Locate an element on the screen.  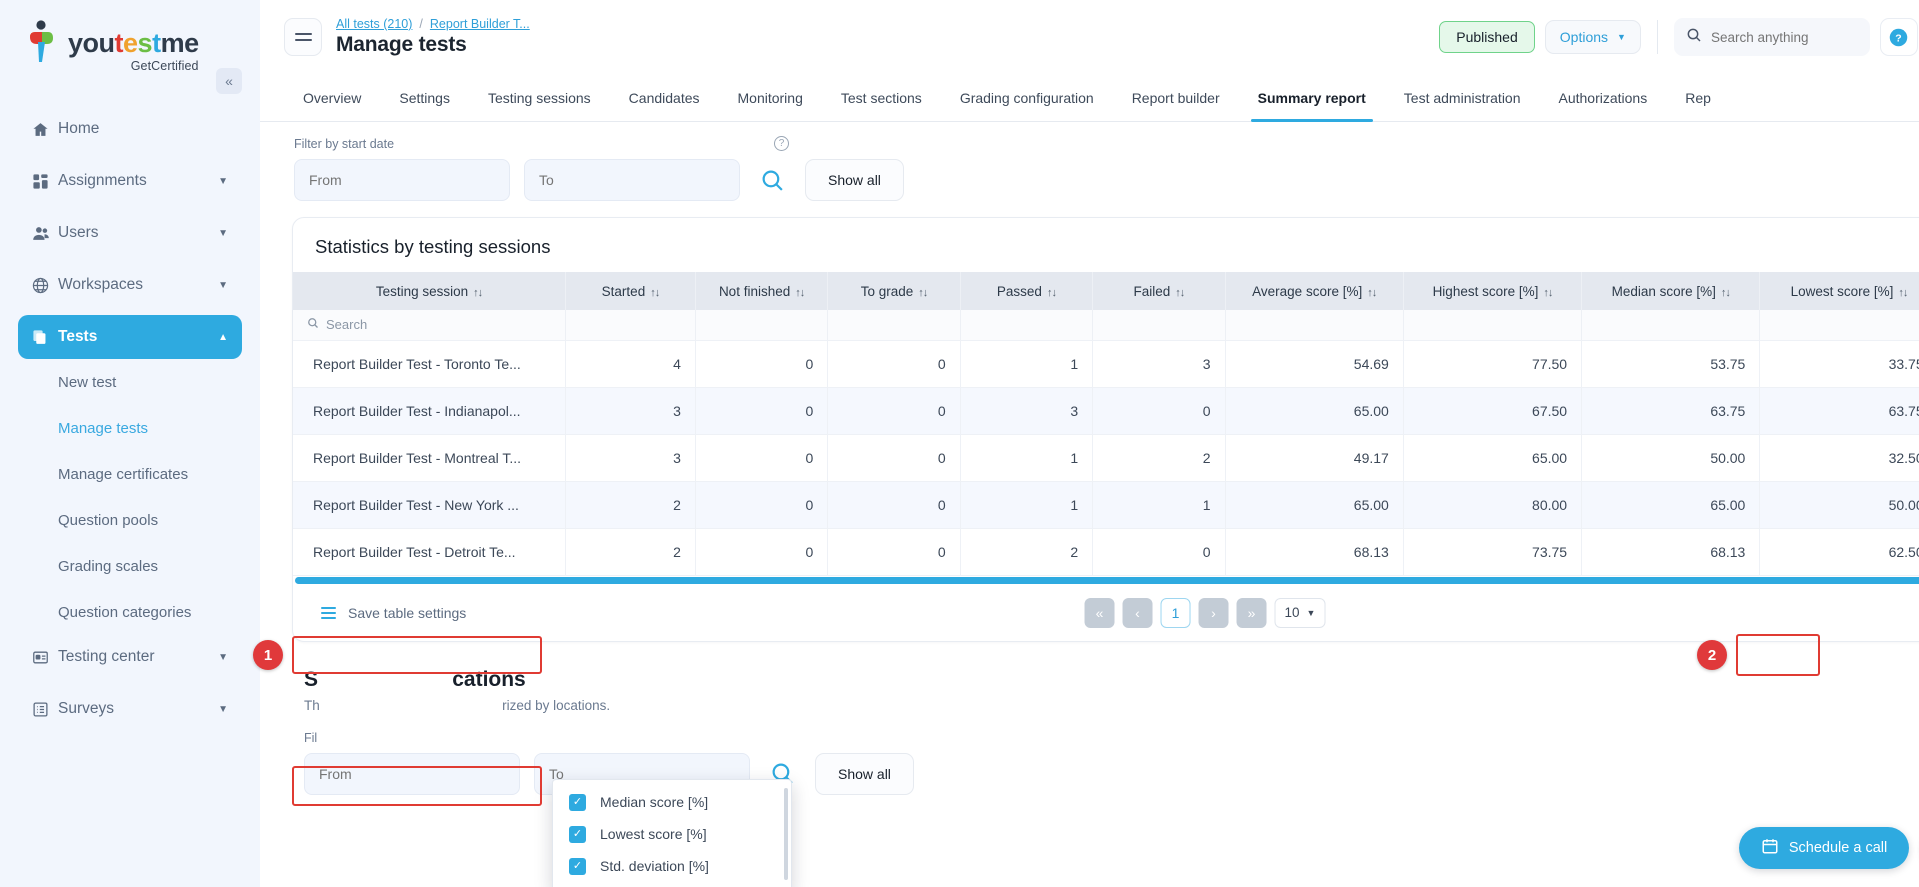
sidebar-subitem-question-pools: Question pools is located at coordinates (130, 520).